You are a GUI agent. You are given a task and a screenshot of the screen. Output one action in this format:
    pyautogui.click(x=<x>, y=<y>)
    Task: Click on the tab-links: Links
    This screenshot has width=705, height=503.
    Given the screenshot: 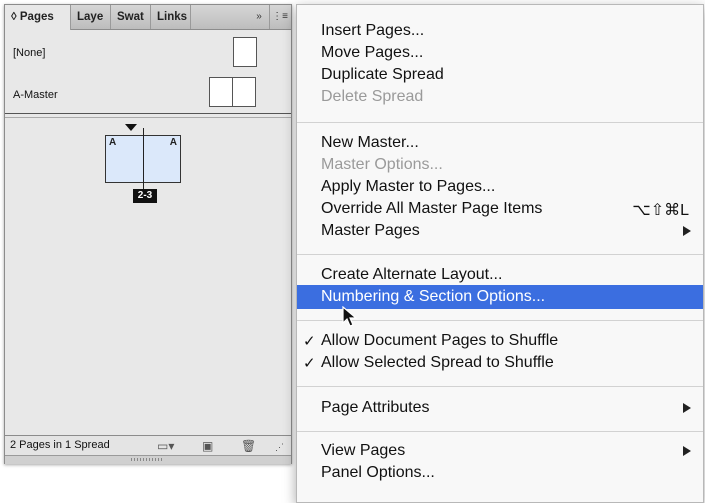 What is the action you would take?
    pyautogui.click(x=171, y=17)
    